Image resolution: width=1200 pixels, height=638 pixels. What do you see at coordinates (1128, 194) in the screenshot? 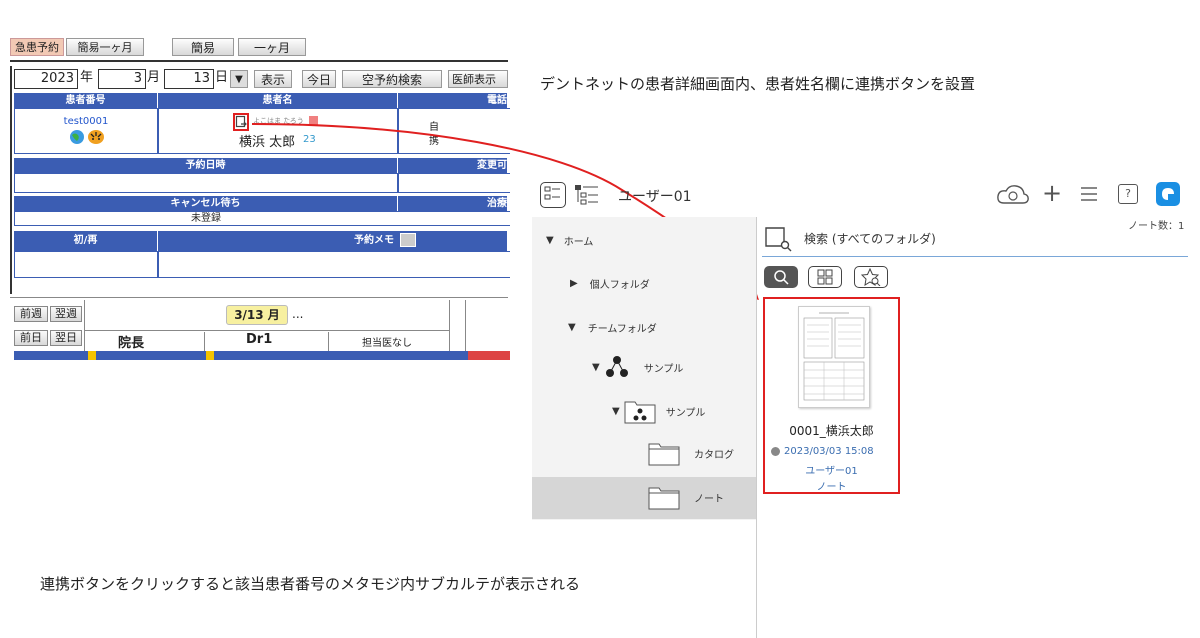
I see `help-icon: ?` at bounding box center [1128, 194].